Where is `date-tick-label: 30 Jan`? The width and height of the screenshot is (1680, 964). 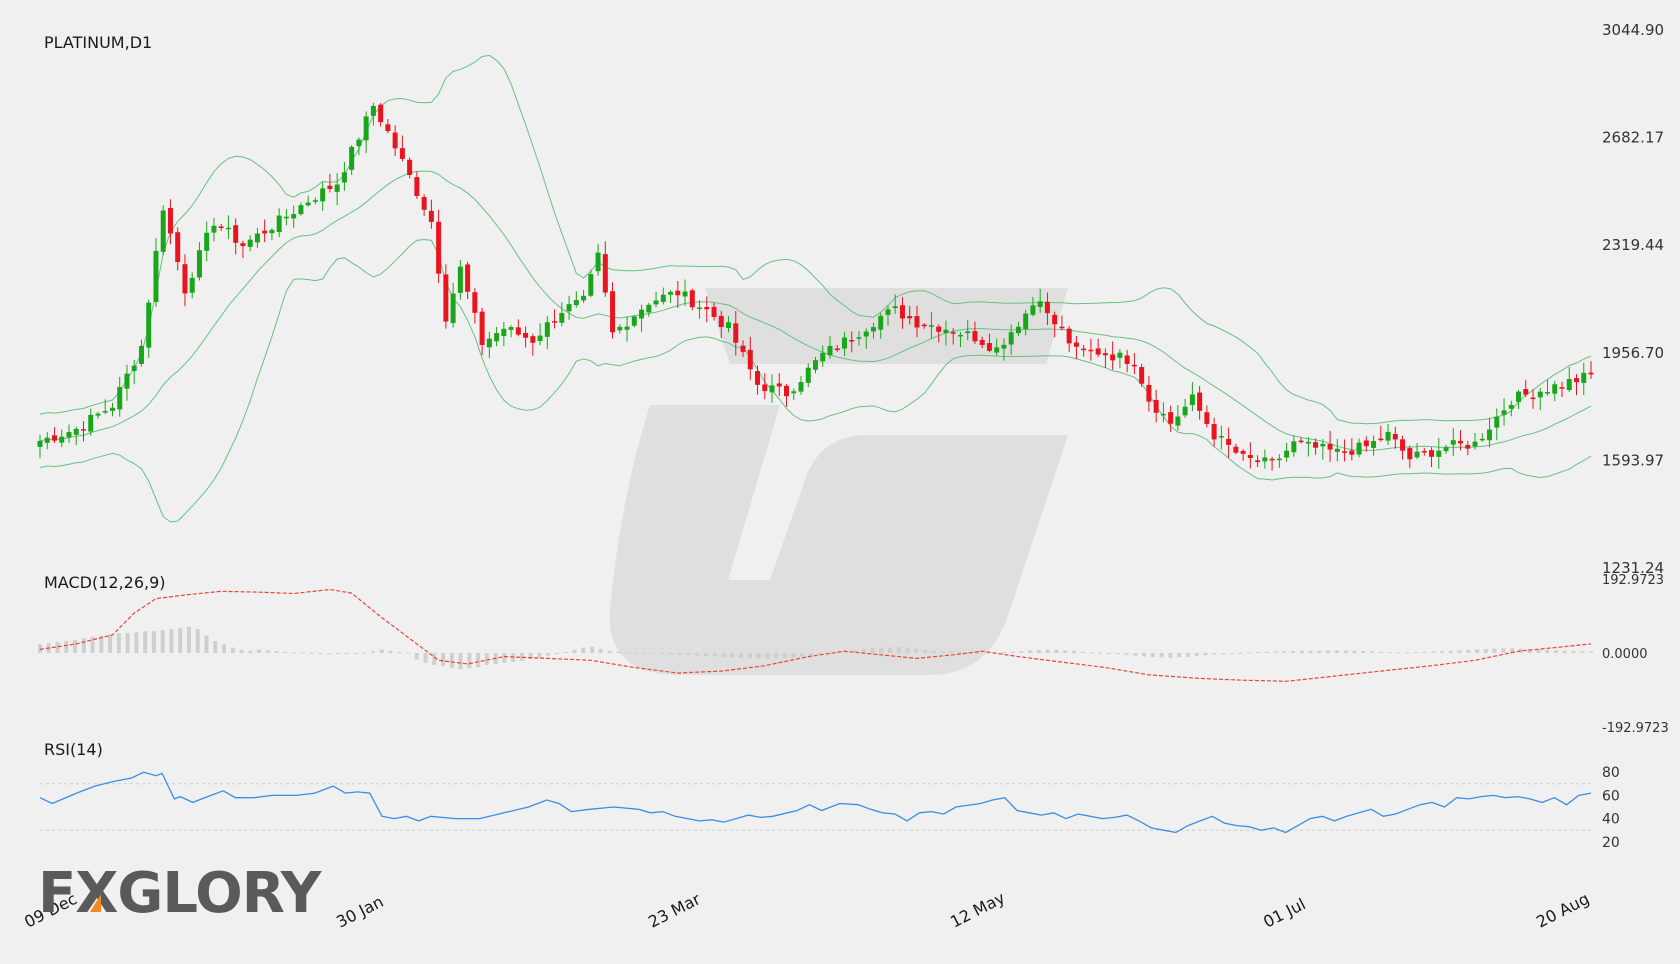 date-tick-label: 30 Jan is located at coordinates (359, 912).